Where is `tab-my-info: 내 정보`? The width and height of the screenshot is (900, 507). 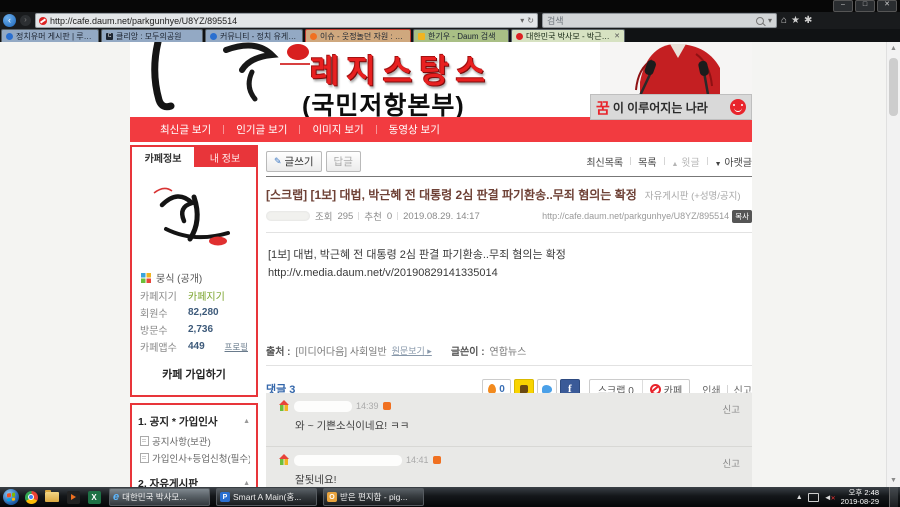 tab-my-info: 내 정보 is located at coordinates (225, 157).